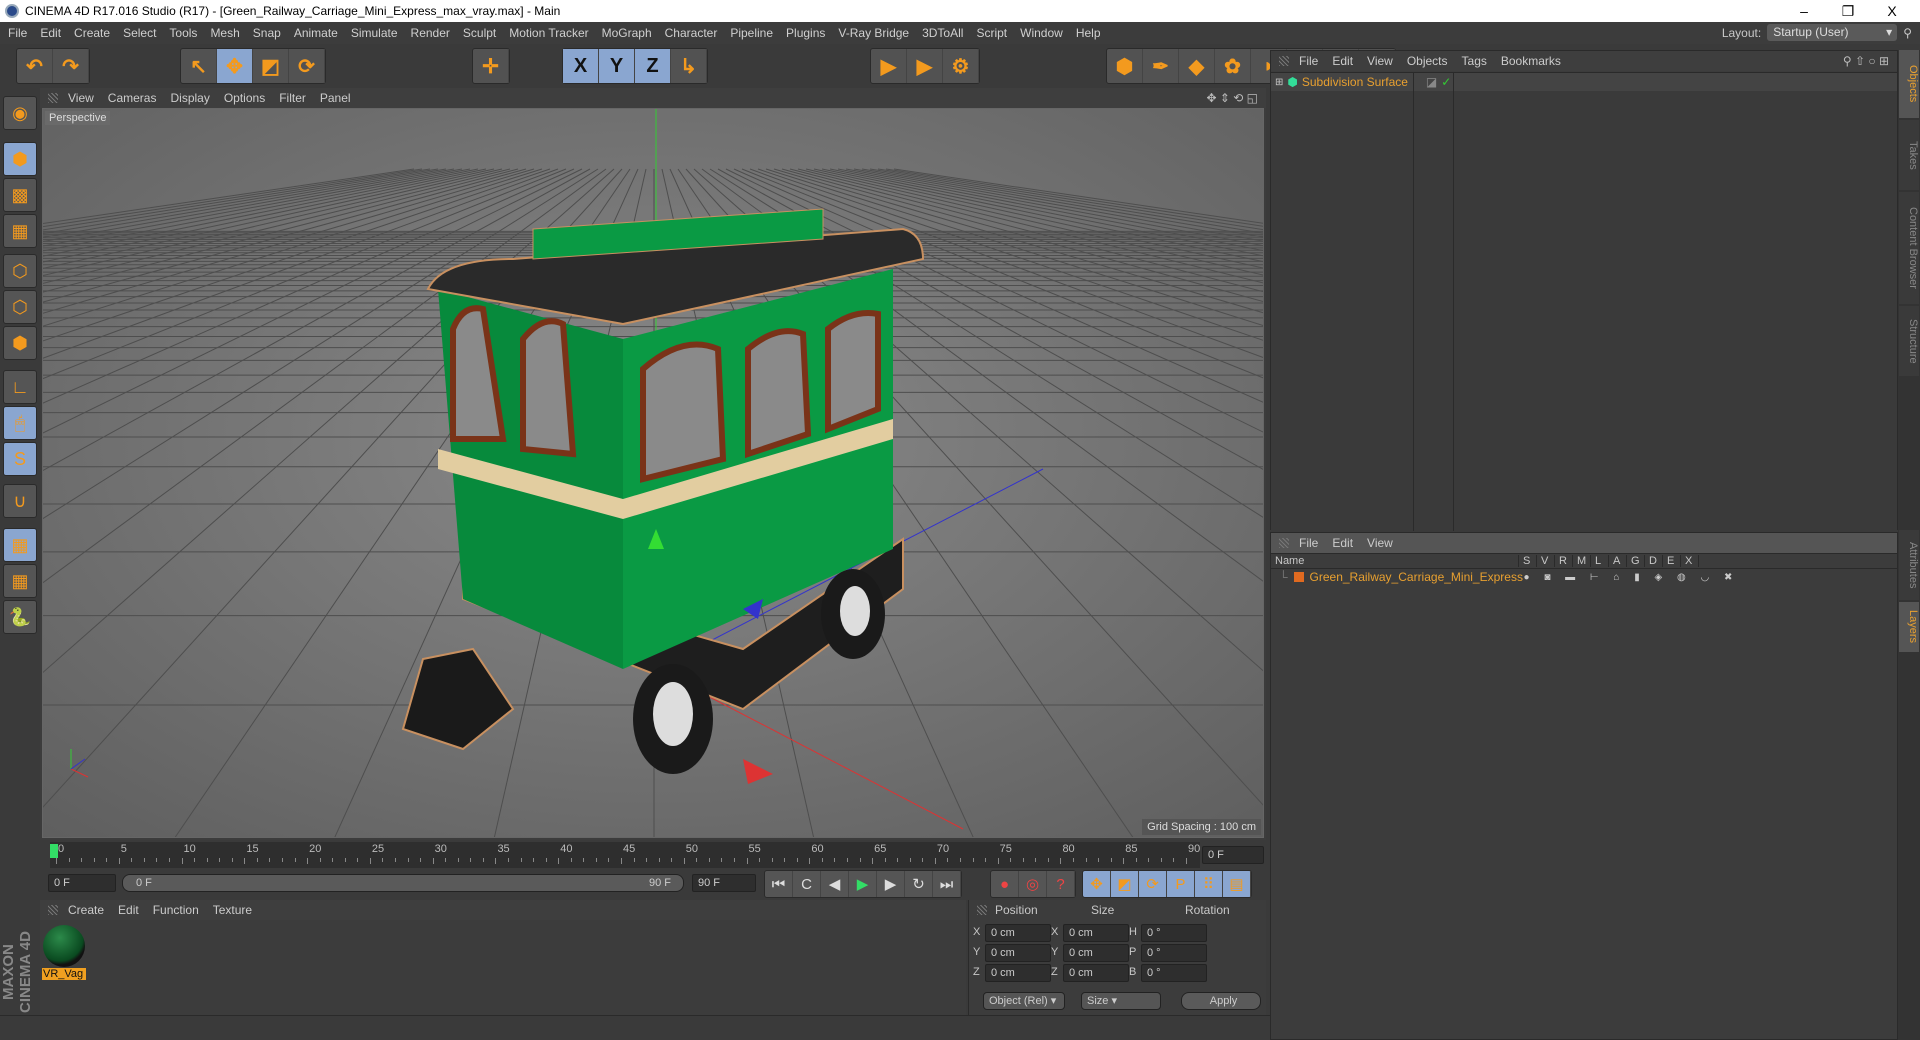 The width and height of the screenshot is (1920, 1040). What do you see at coordinates (779, 884) in the screenshot?
I see `go-start-icon: ⏮` at bounding box center [779, 884].